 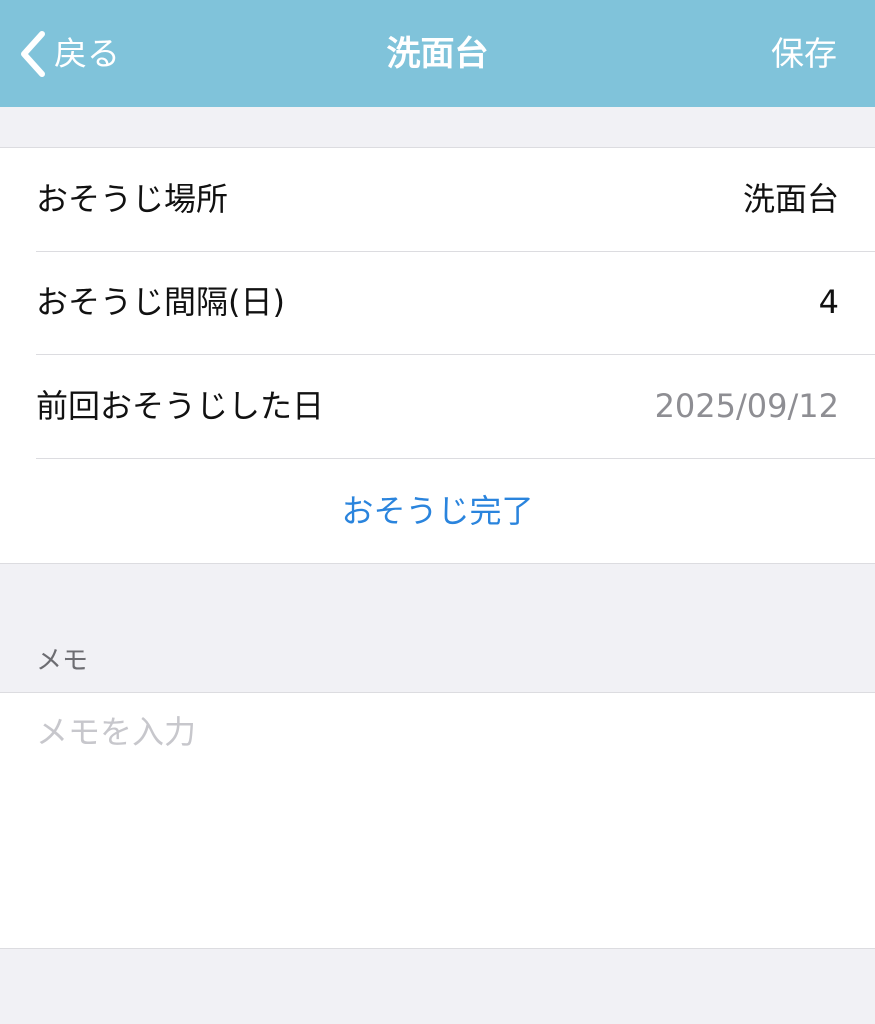 What do you see at coordinates (790, 199) in the screenshot?
I see `location-value: 洗面台` at bounding box center [790, 199].